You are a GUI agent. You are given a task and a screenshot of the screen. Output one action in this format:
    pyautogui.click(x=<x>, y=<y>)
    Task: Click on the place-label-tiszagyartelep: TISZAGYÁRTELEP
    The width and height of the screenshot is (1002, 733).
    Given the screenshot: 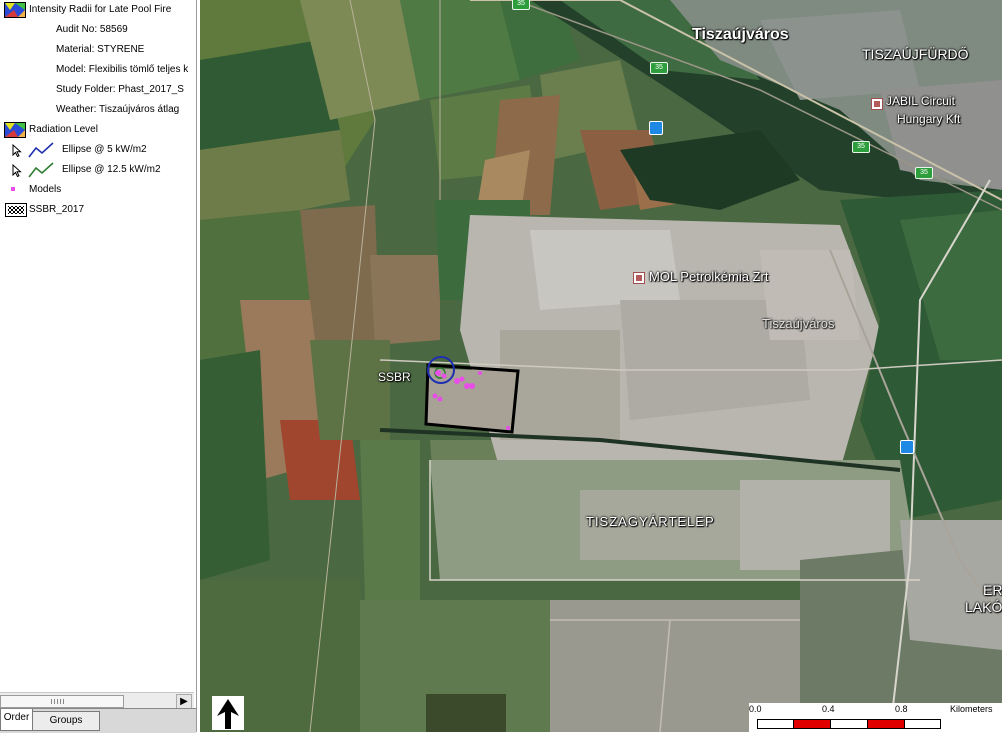 What is the action you would take?
    pyautogui.click(x=650, y=521)
    